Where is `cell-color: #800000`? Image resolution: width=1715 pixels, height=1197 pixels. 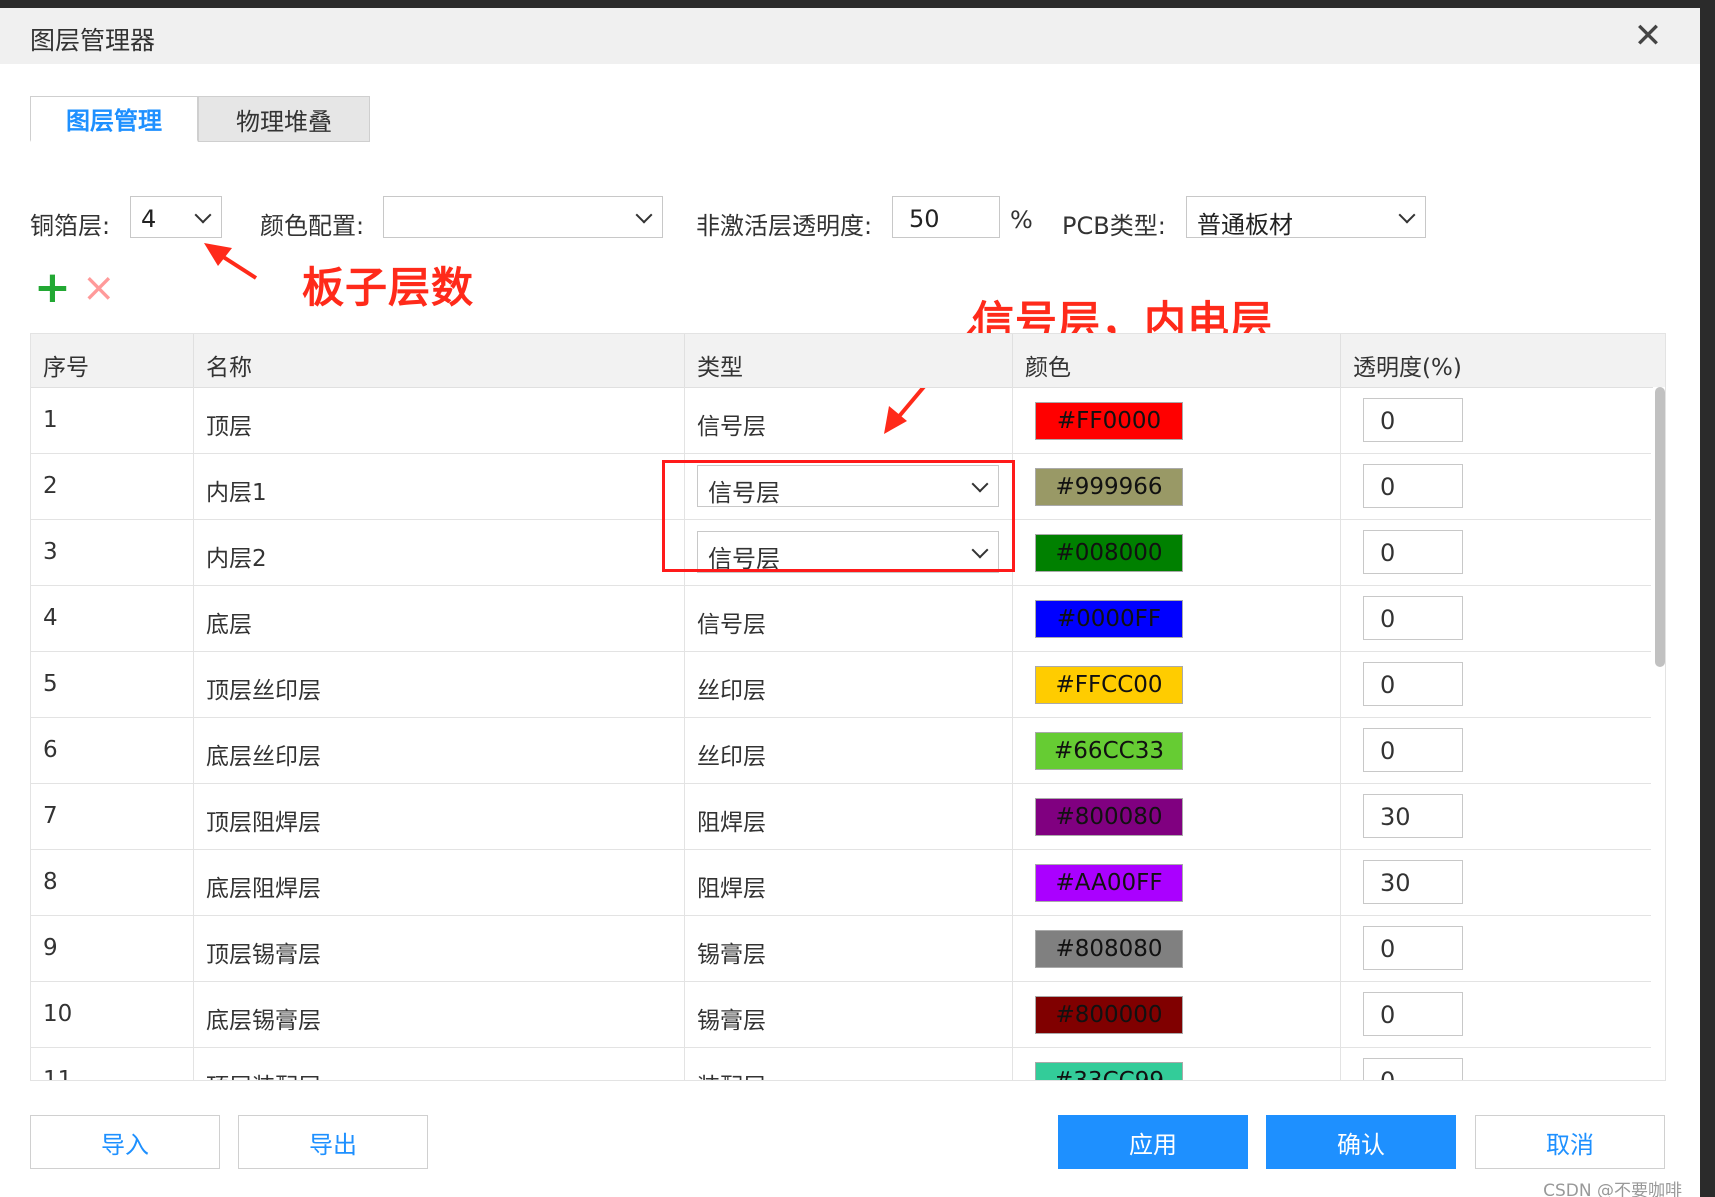 cell-color: #800000 is located at coordinates (1177, 1014).